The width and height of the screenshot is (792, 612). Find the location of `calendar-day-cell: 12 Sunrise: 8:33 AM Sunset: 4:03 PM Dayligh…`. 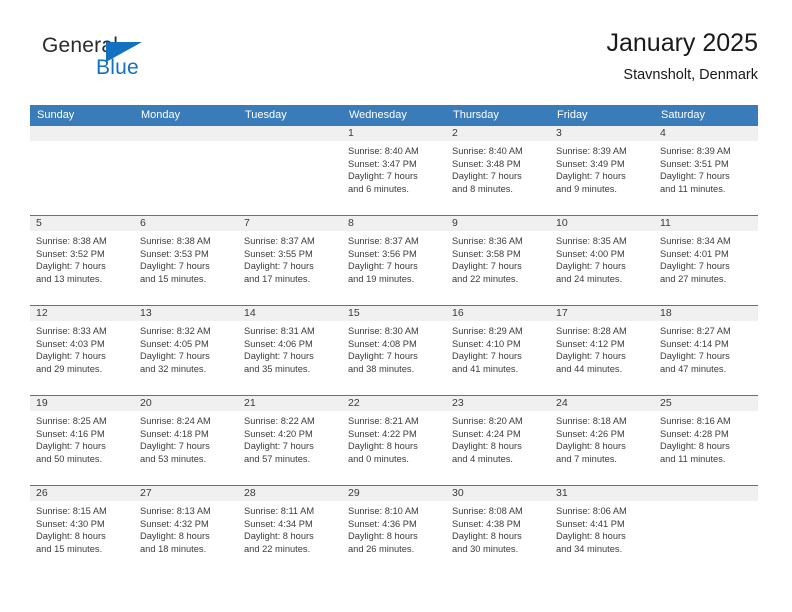

calendar-day-cell: 12 Sunrise: 8:33 AM Sunset: 4:03 PM Dayligh… is located at coordinates (82, 350).